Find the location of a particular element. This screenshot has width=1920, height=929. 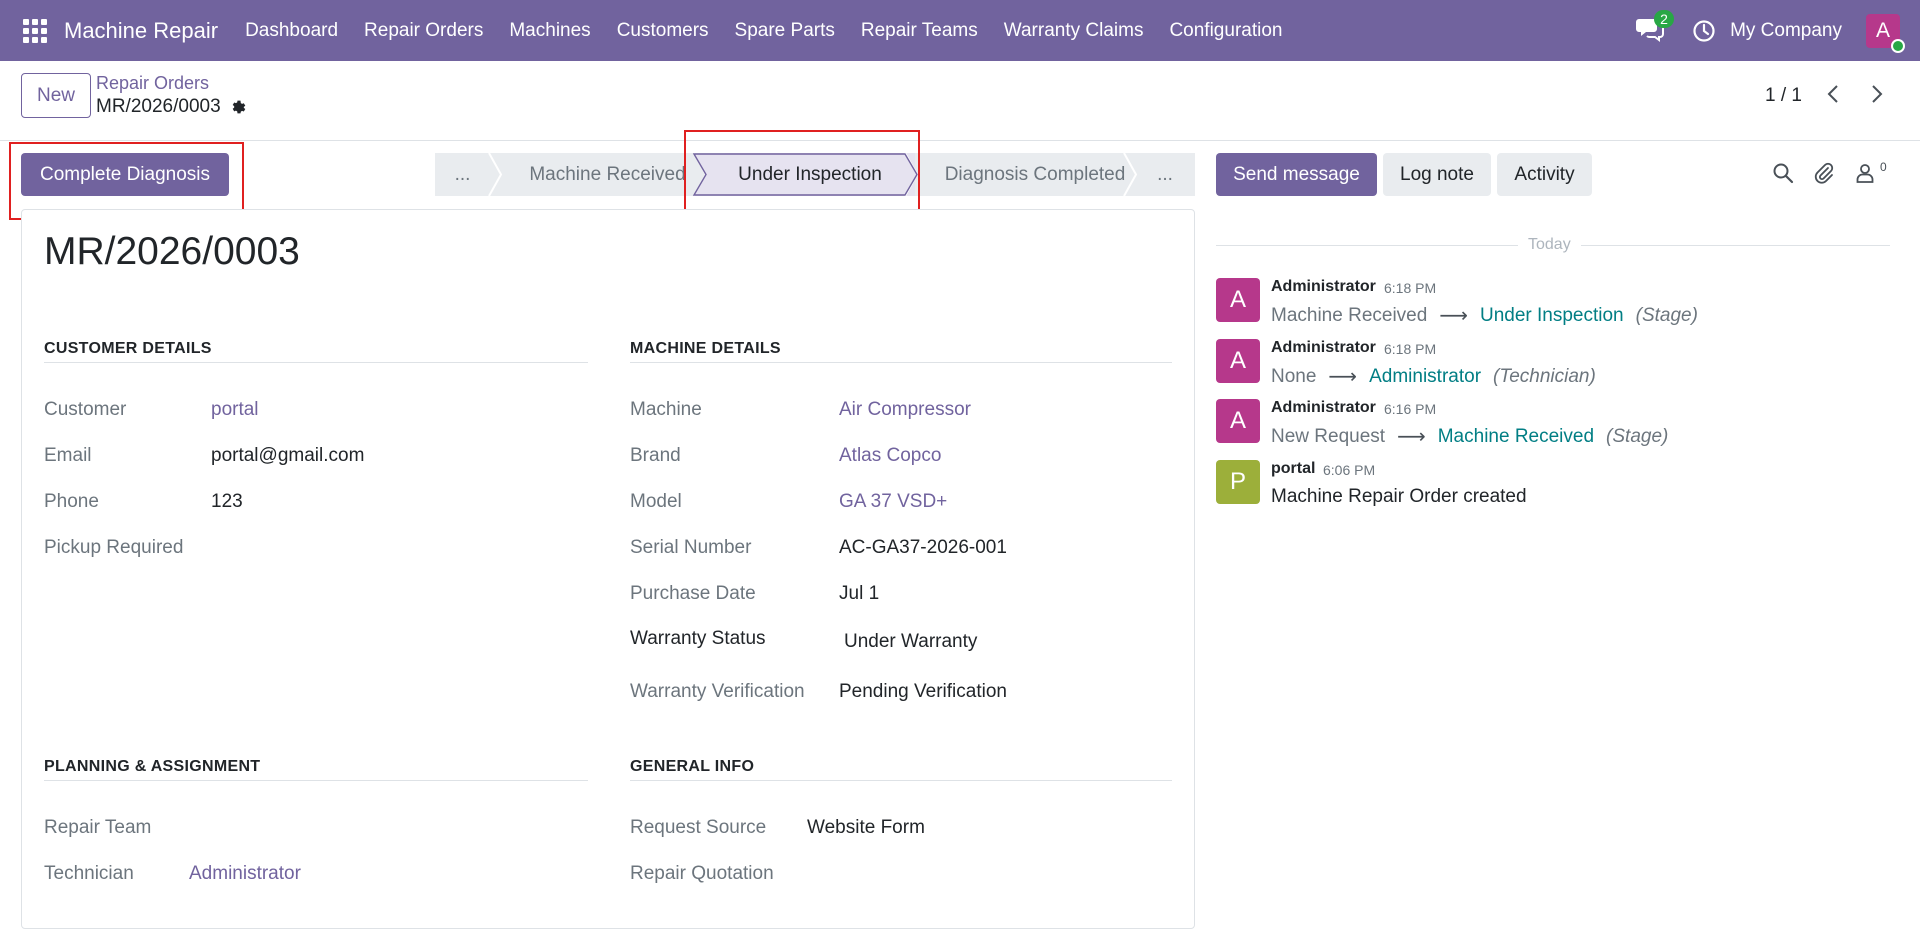

field-brand: Atlas Copco is located at coordinates (890, 456).